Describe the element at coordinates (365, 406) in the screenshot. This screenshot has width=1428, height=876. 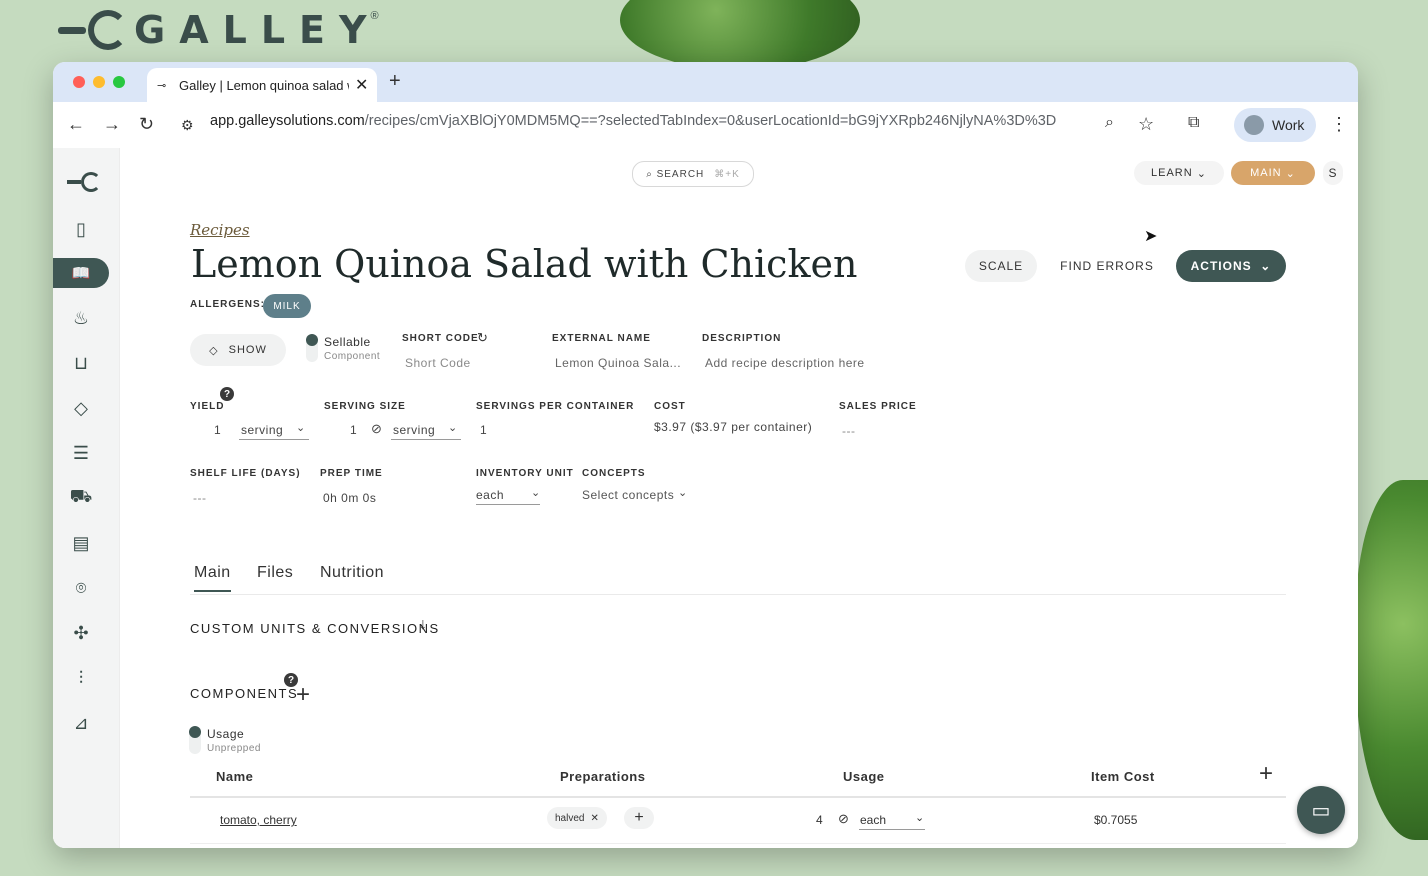
I see `serving-size-label: SERVING SIZE` at that location.